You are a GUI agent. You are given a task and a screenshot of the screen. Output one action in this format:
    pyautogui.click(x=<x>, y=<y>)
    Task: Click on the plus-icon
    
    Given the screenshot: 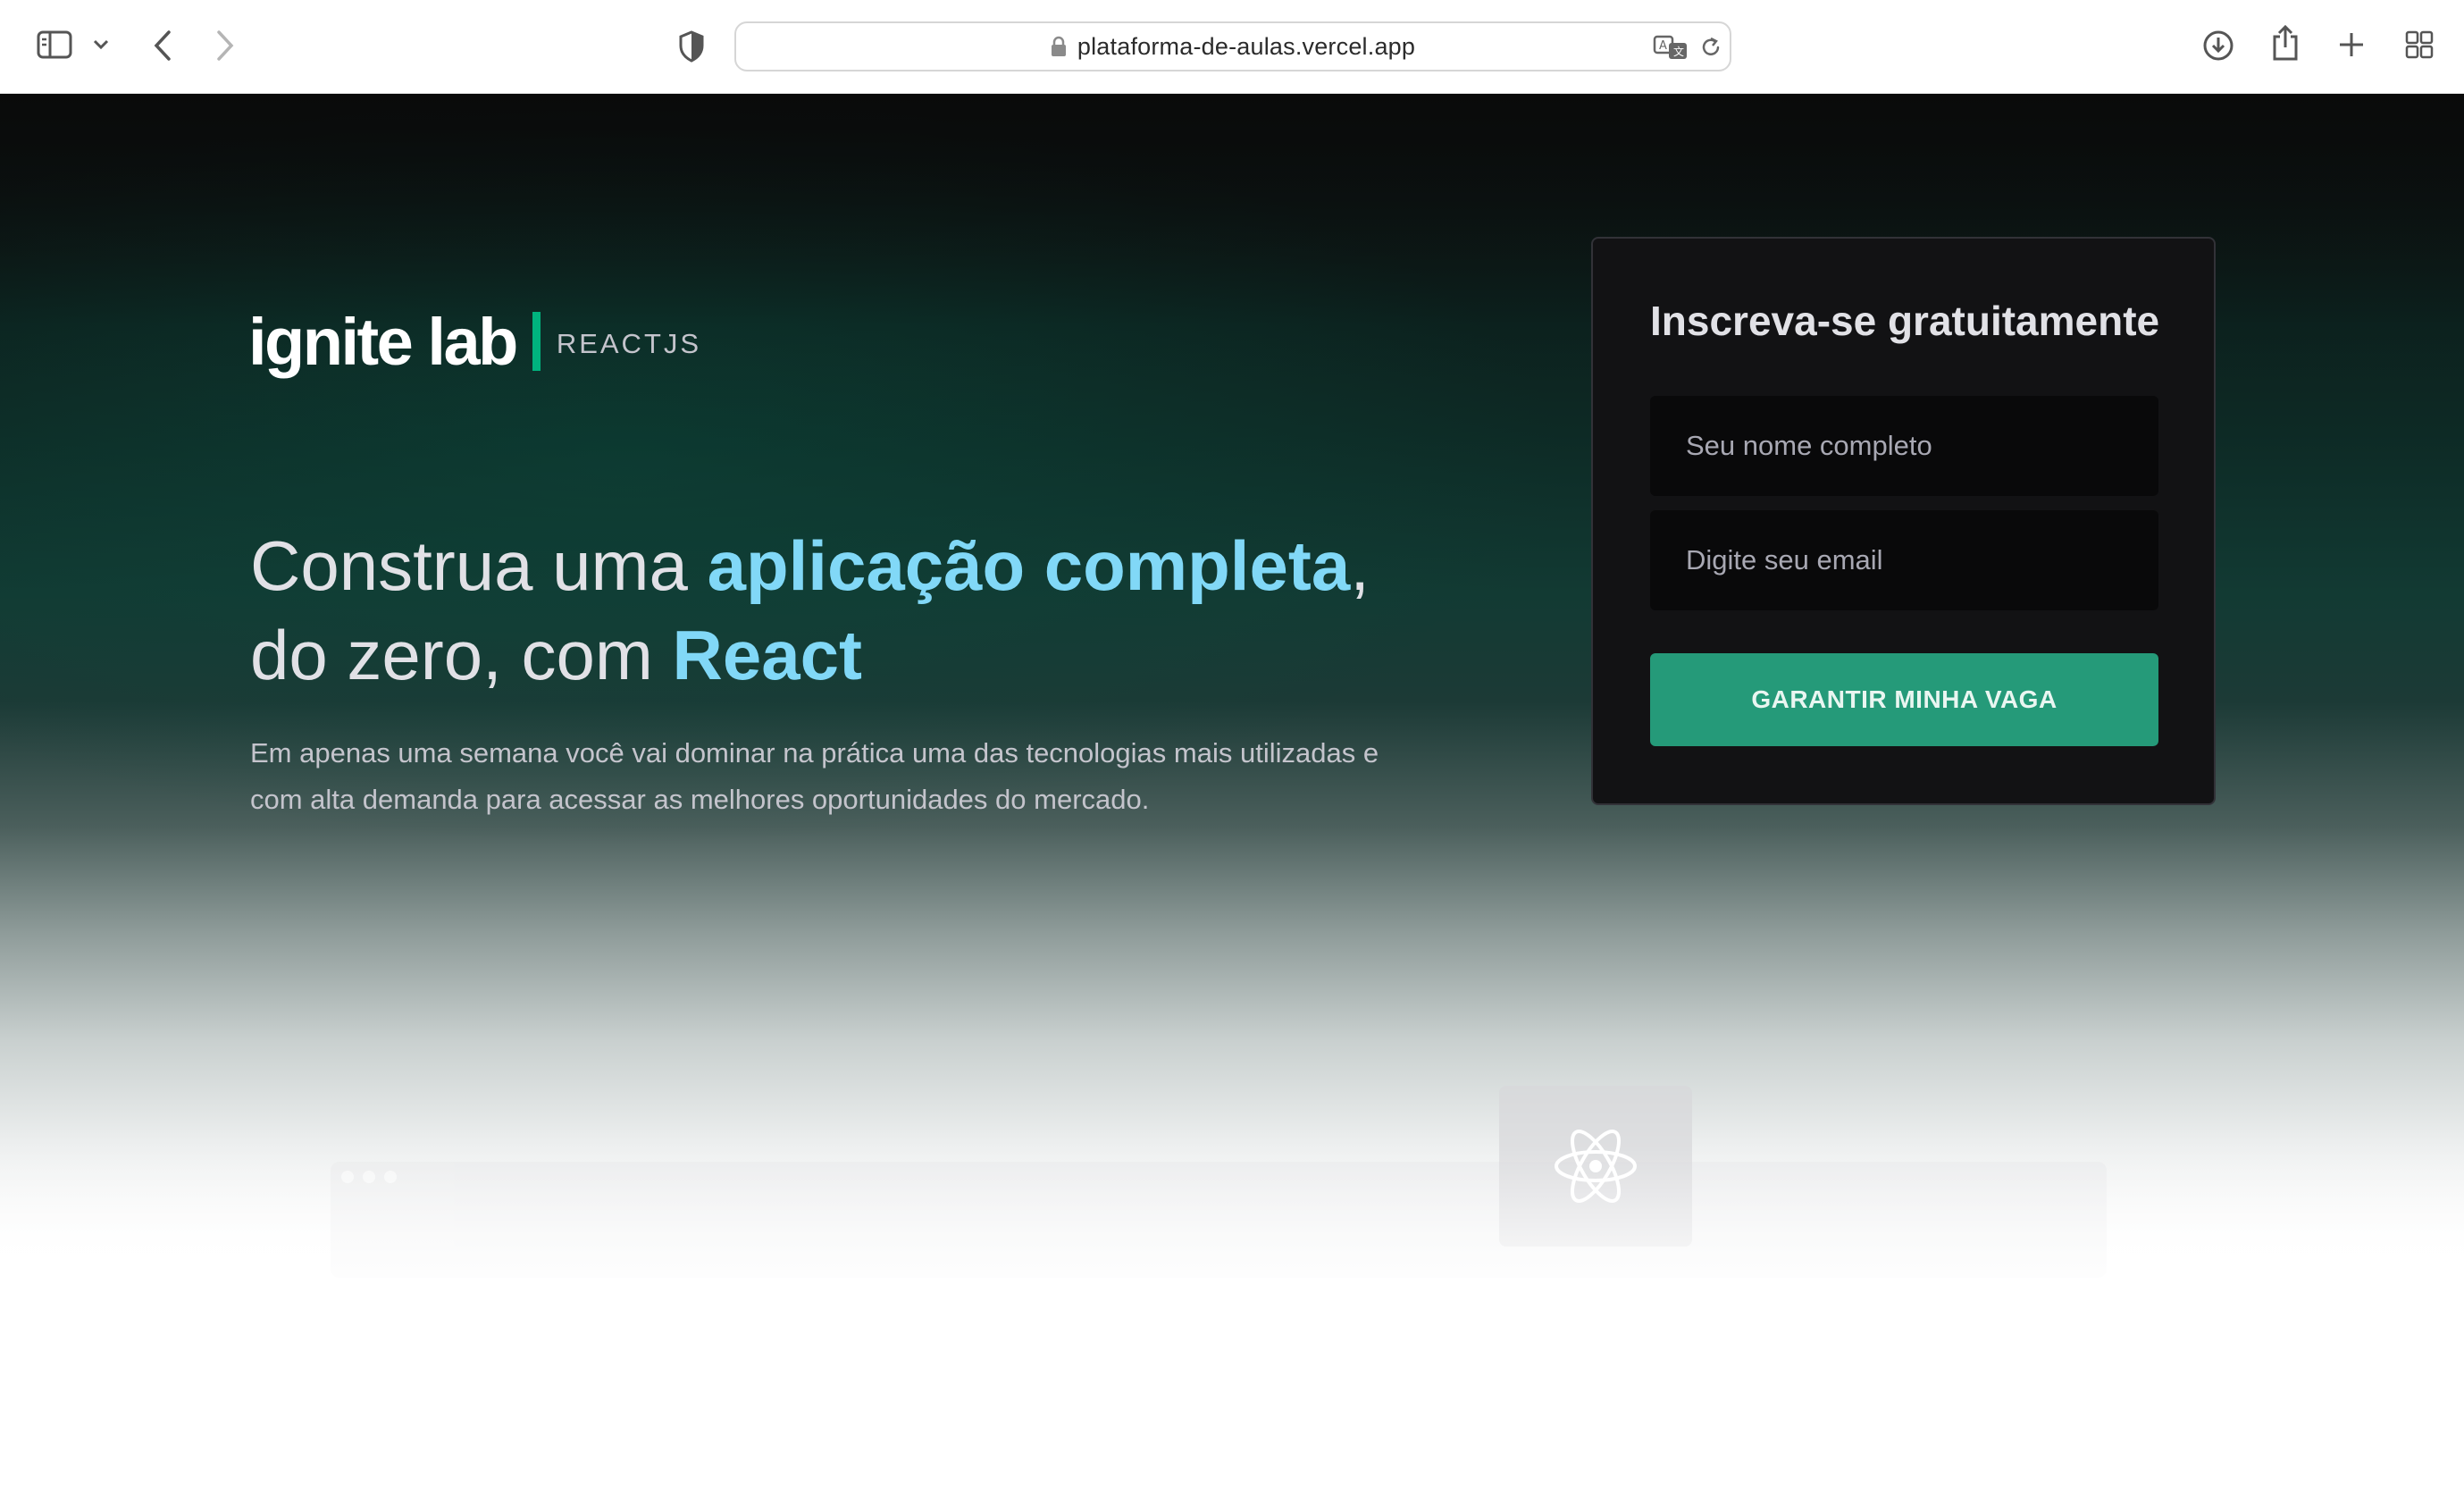 What is the action you would take?
    pyautogui.click(x=2351, y=45)
    